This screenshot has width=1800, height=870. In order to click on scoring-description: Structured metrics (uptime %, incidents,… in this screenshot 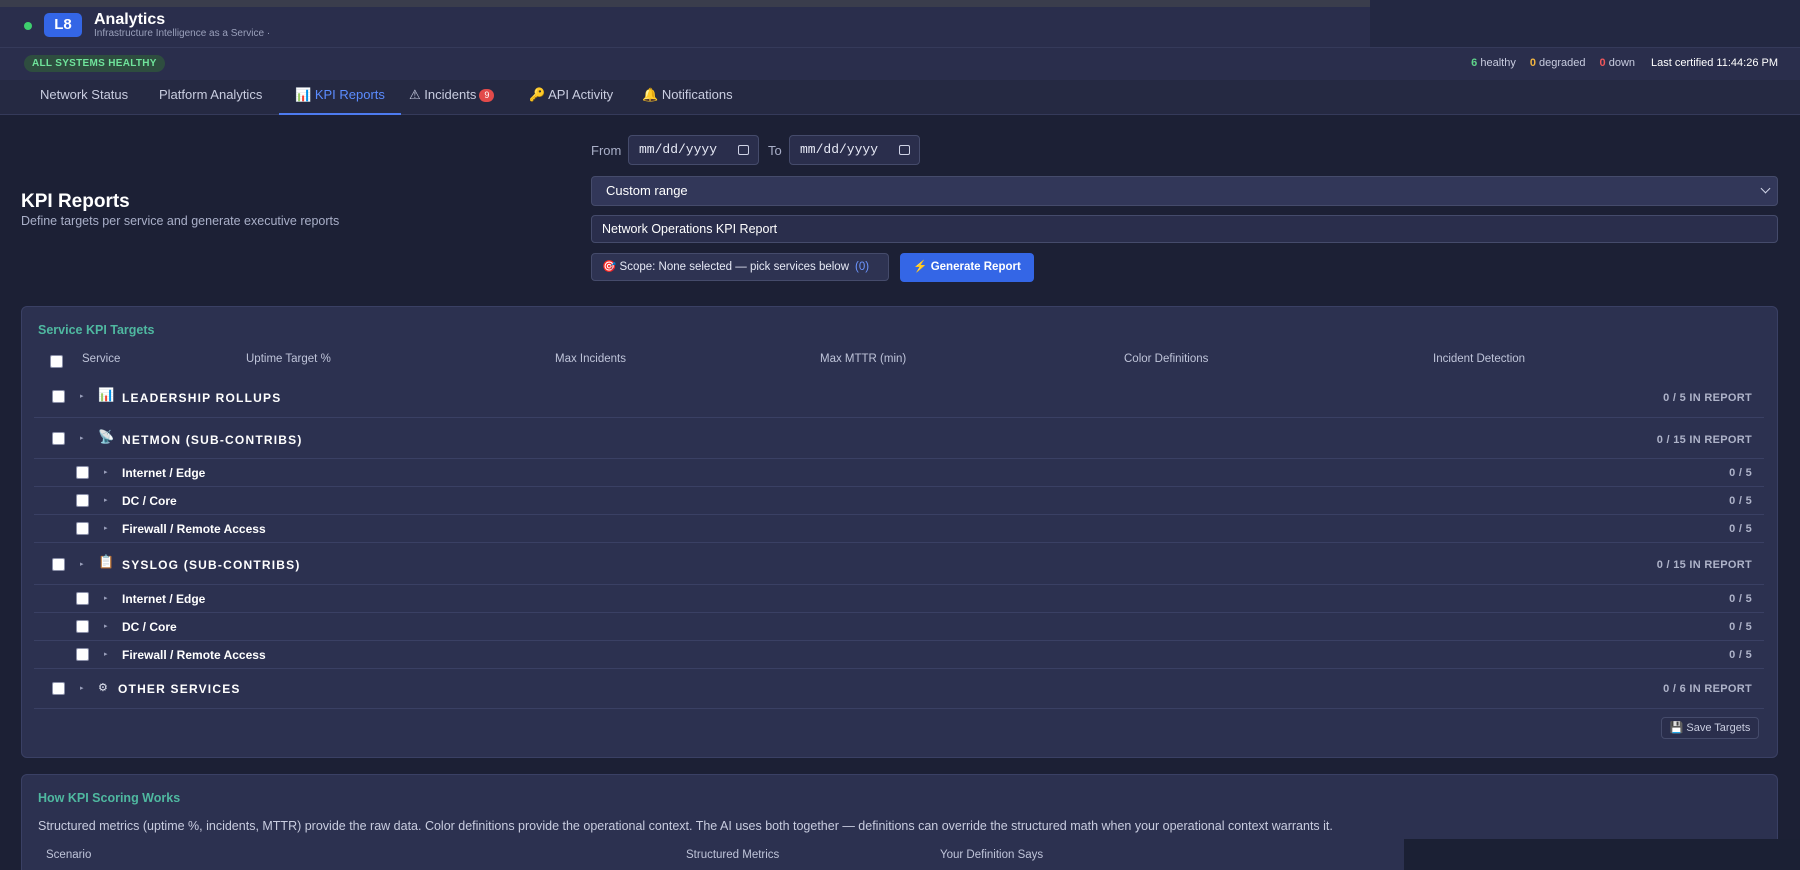, I will do `click(685, 826)`.